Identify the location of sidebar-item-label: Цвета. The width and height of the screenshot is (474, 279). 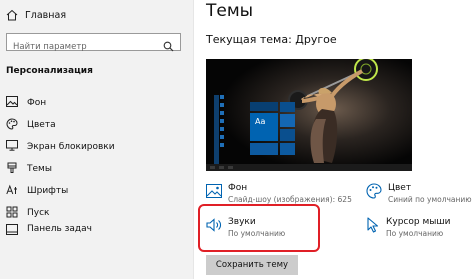
(41, 125).